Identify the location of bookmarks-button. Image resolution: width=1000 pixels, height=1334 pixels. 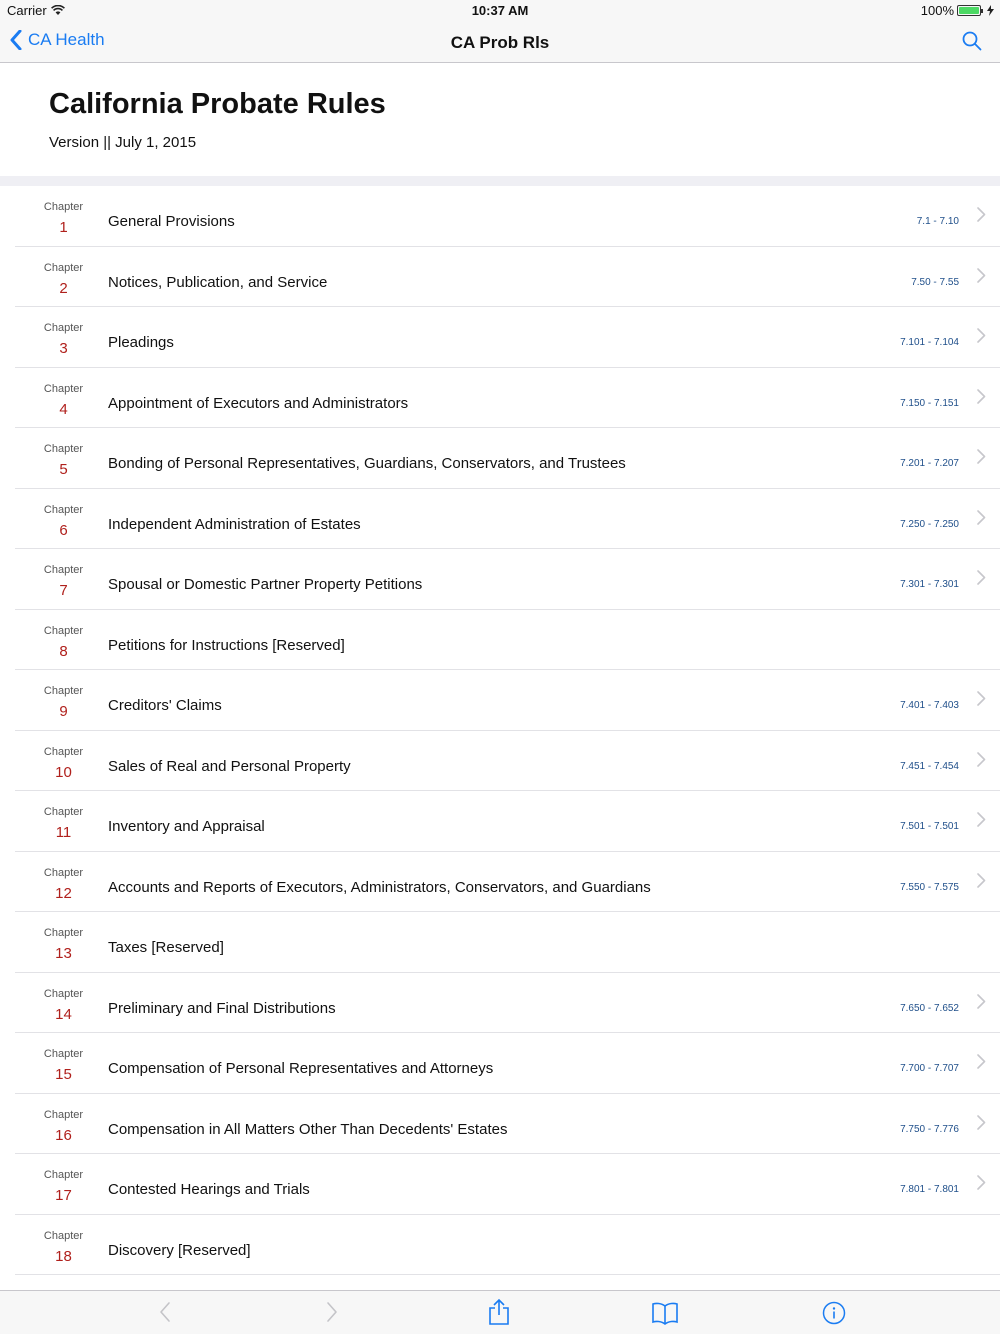
(665, 1315).